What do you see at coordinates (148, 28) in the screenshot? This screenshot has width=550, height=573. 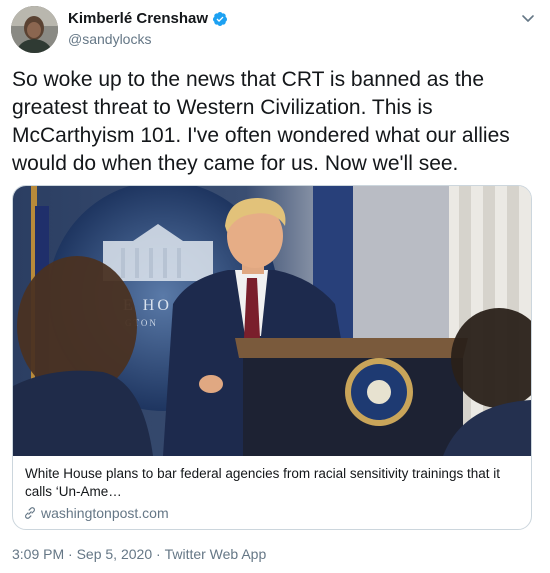 I see `author-block: Kimberlé Crenshaw @sandylocks` at bounding box center [148, 28].